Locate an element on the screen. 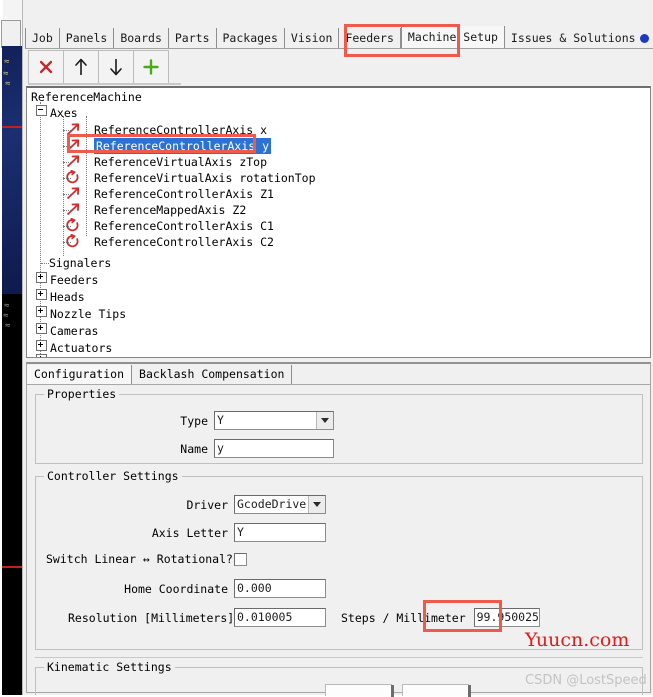  tab-configuration: Configuration is located at coordinates (80, 374).